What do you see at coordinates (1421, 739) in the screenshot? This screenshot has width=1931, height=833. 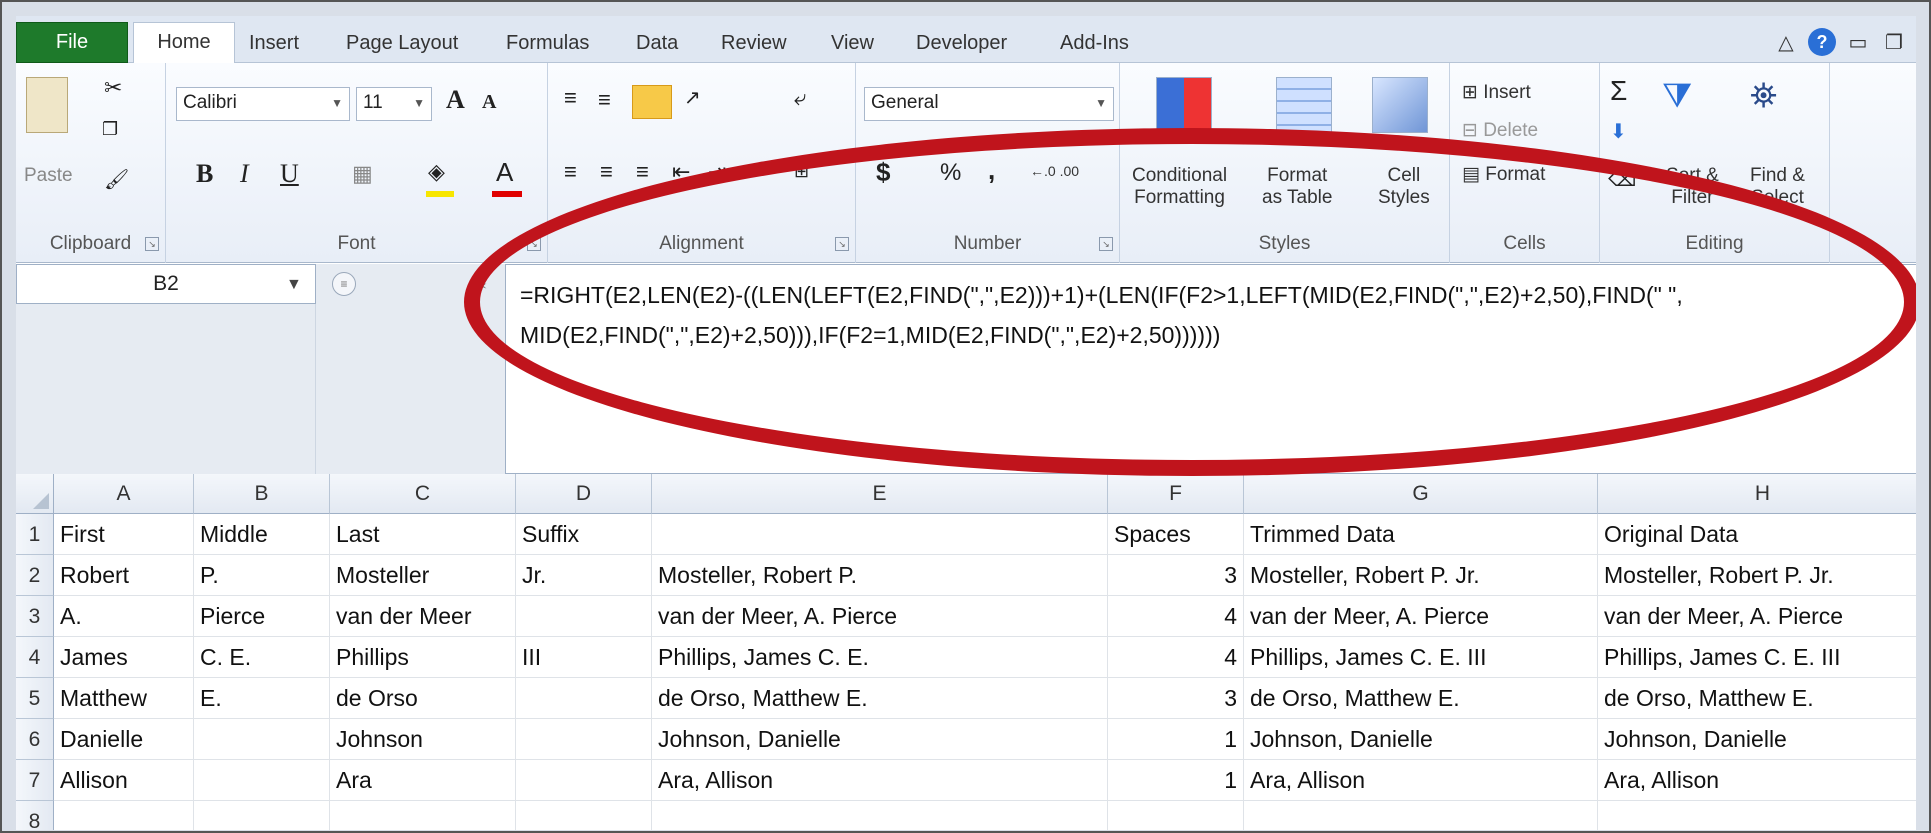 I see `cell-g6: Johnson, Danielle` at bounding box center [1421, 739].